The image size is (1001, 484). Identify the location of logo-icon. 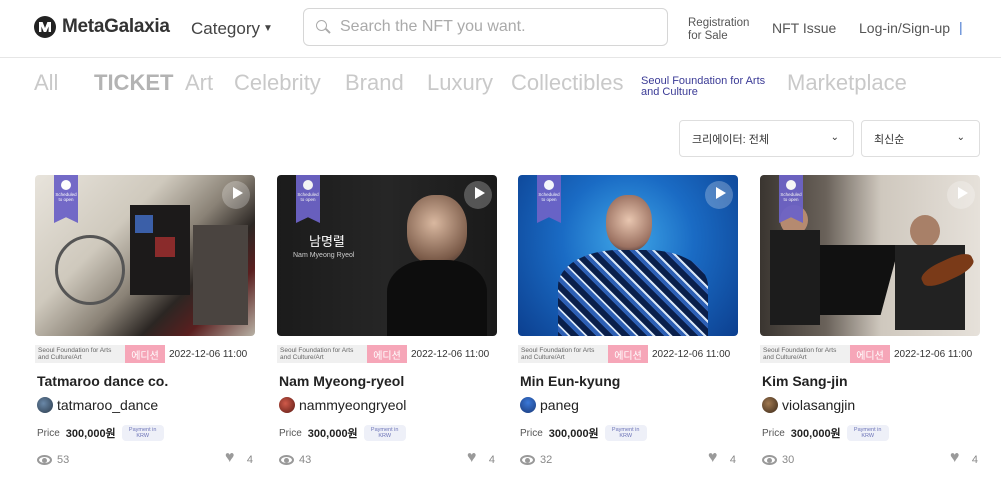
(45, 27).